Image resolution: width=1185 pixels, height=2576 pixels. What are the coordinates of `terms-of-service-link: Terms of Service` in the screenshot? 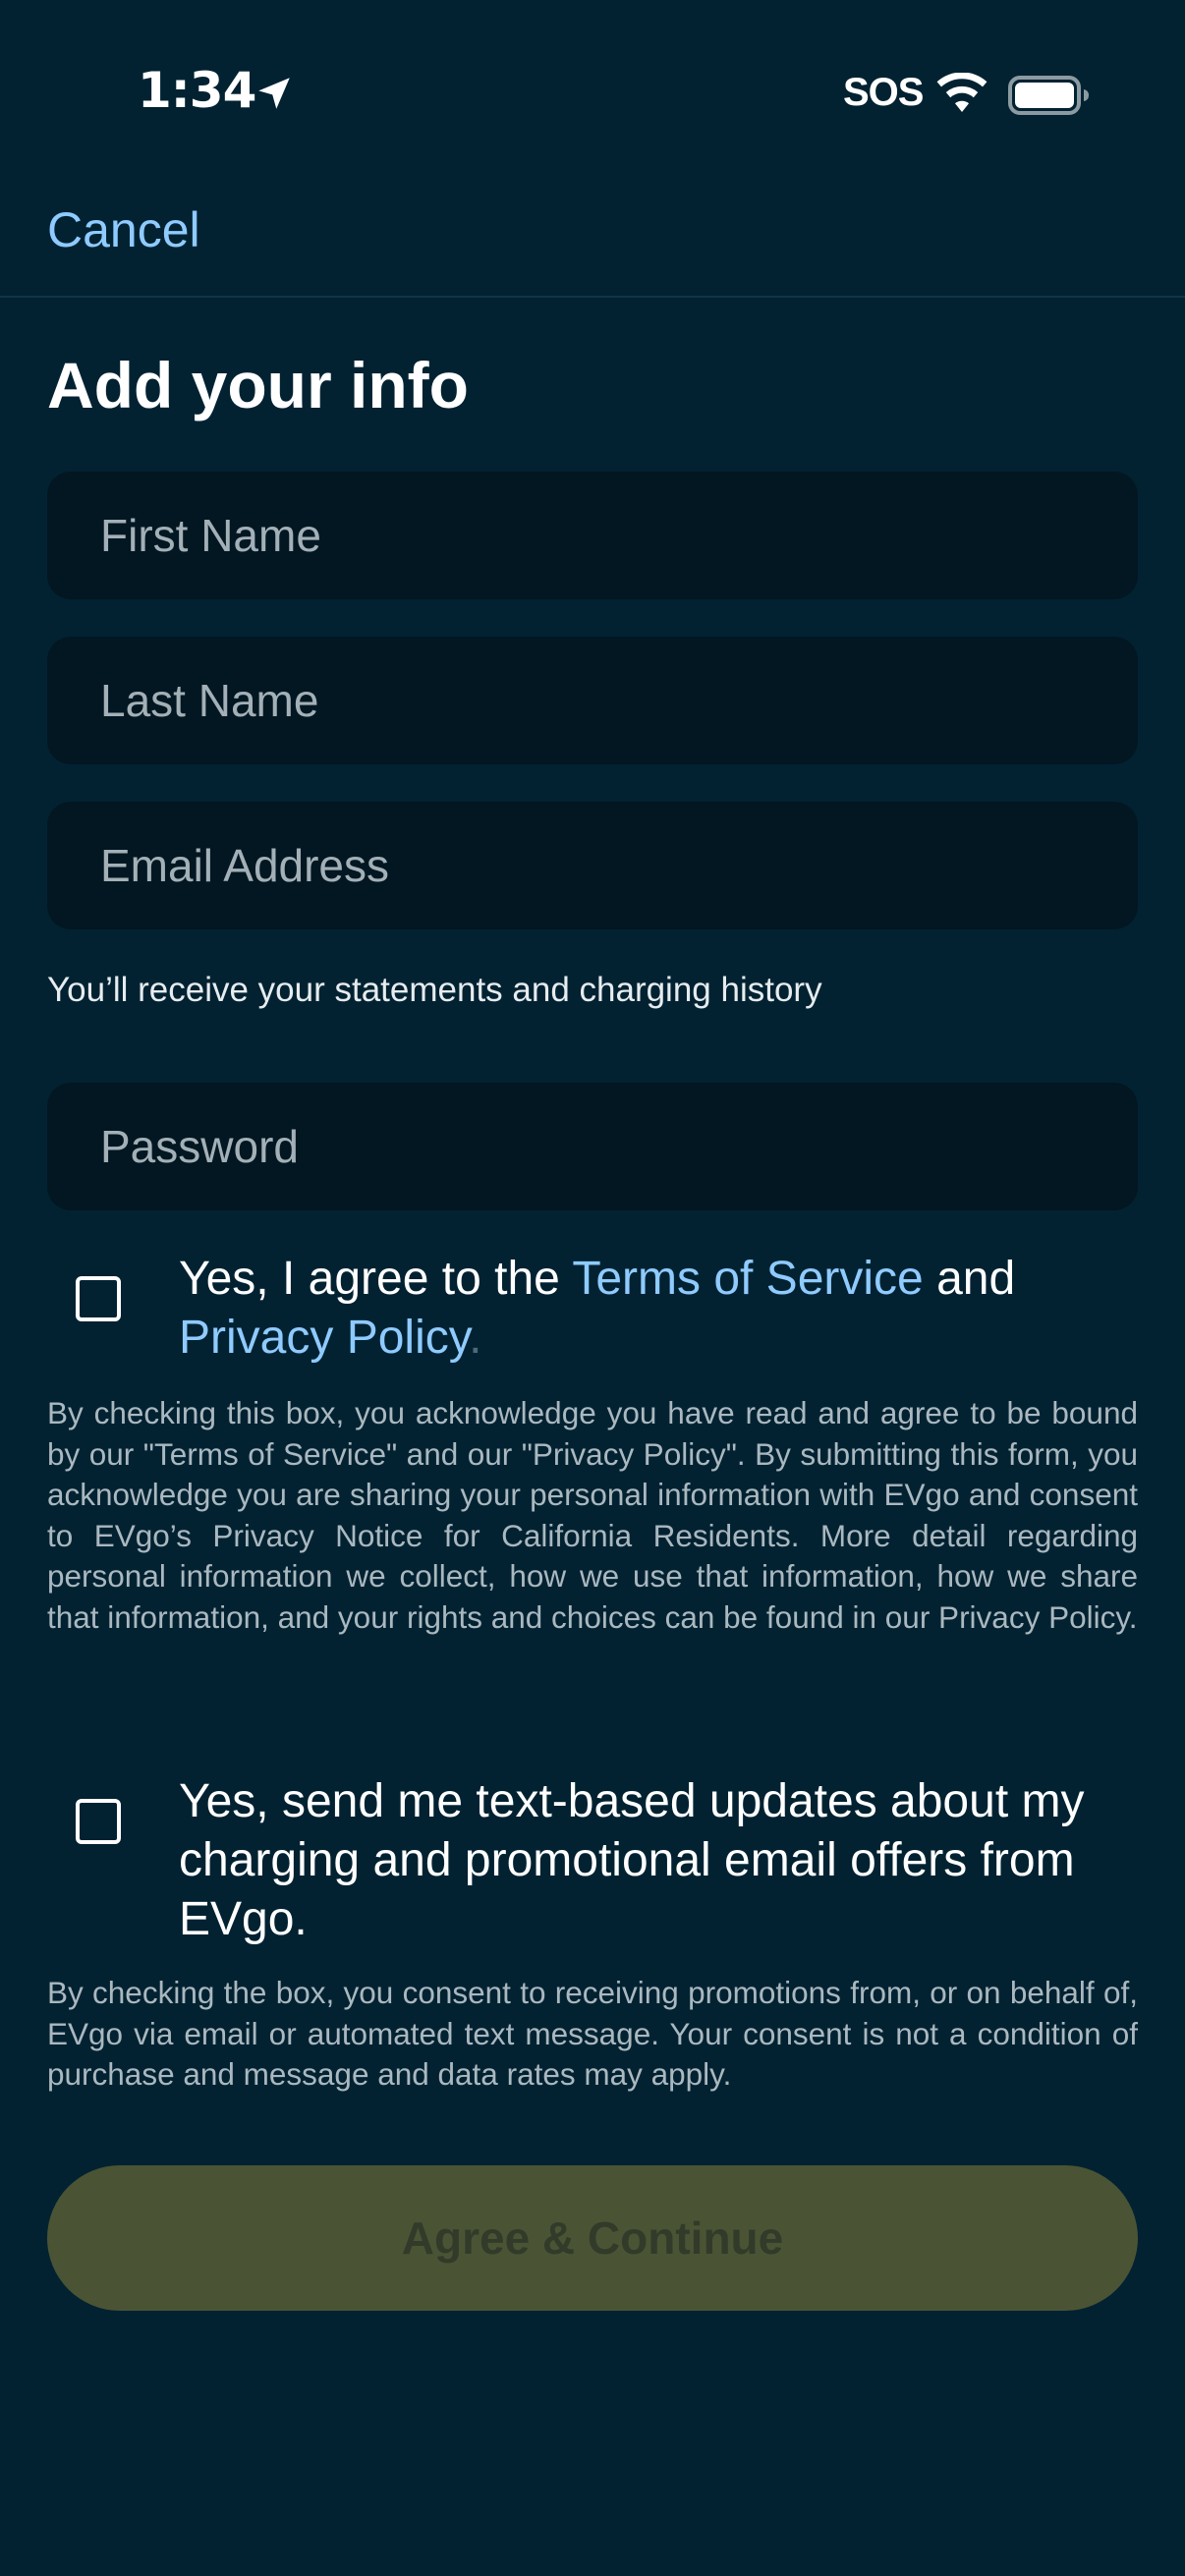 It's located at (748, 1279).